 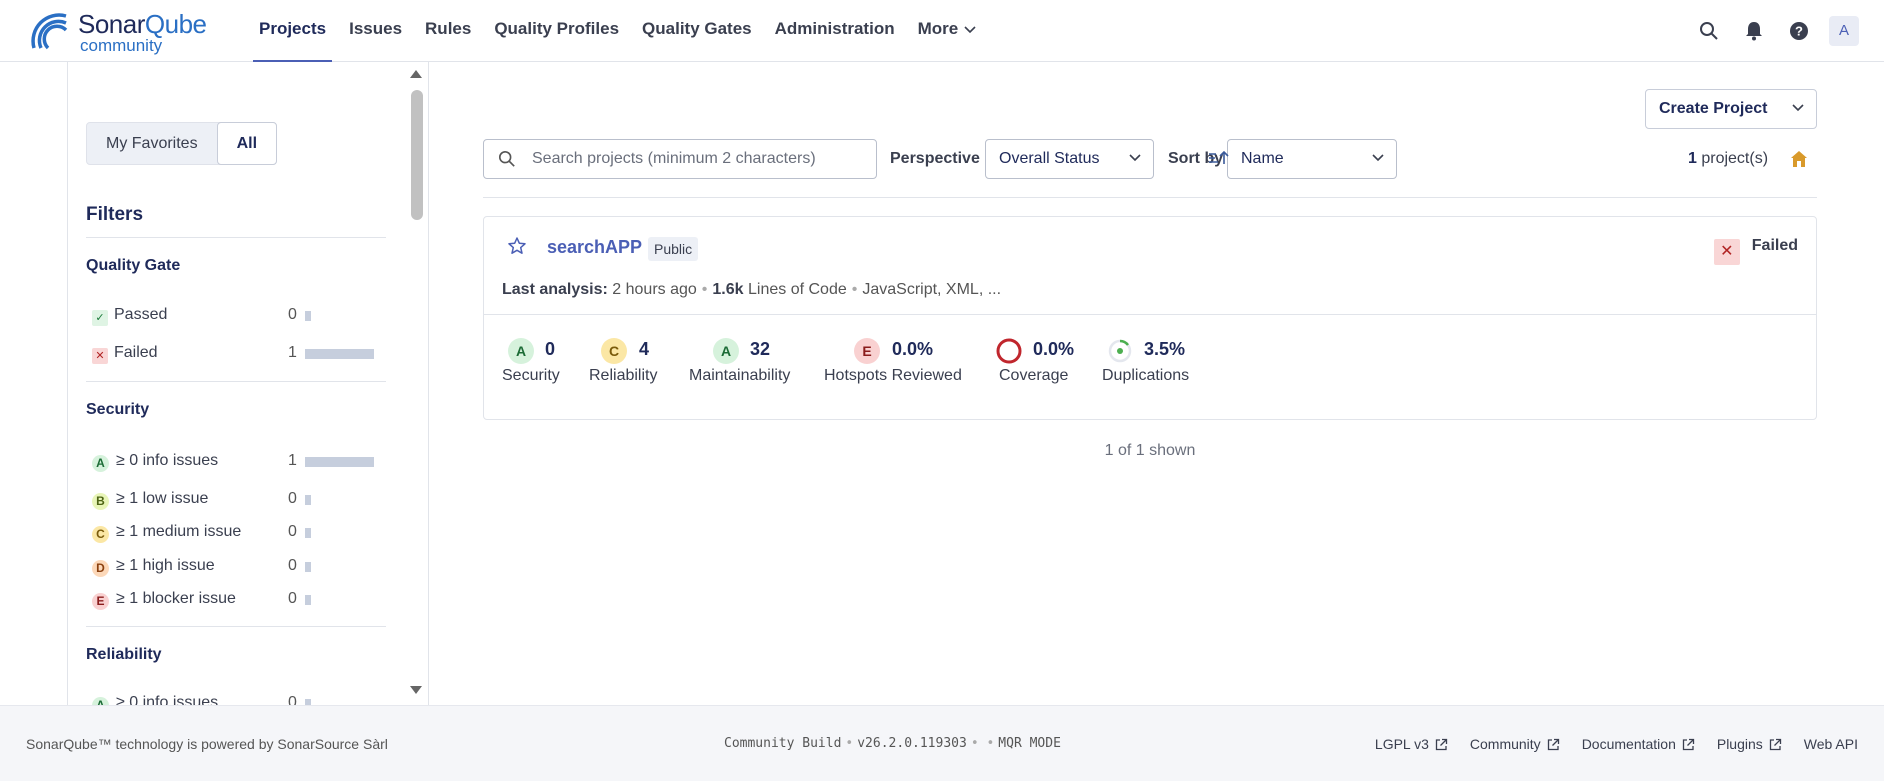 I want to click on metric-label: Hotspots Reviewed, so click(x=893, y=375).